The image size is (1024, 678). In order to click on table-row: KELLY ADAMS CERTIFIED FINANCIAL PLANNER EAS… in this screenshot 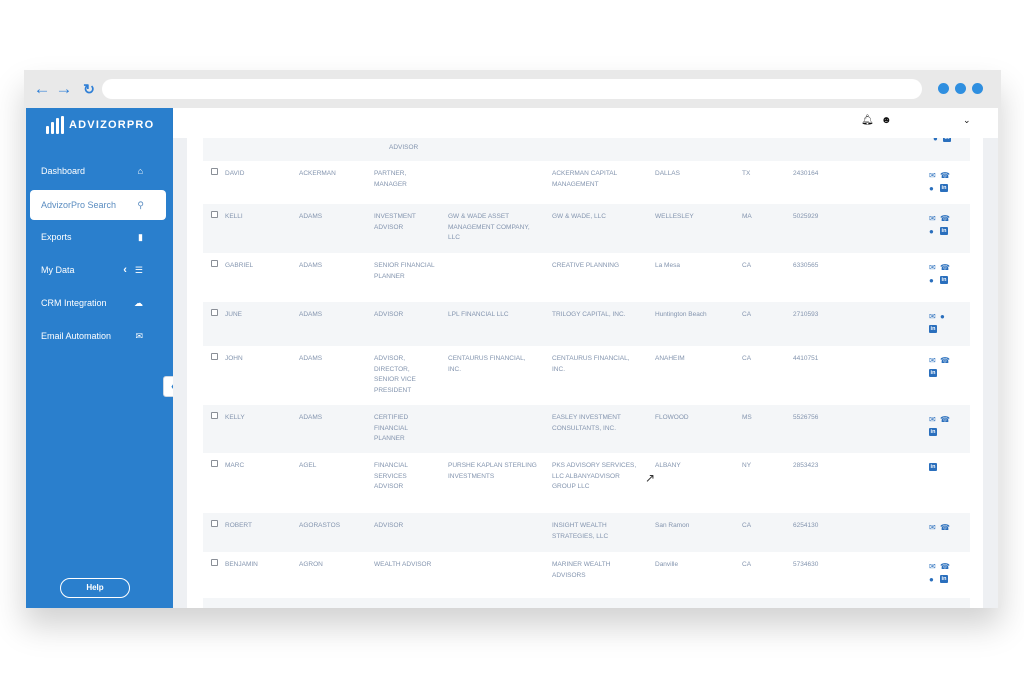, I will do `click(586, 429)`.